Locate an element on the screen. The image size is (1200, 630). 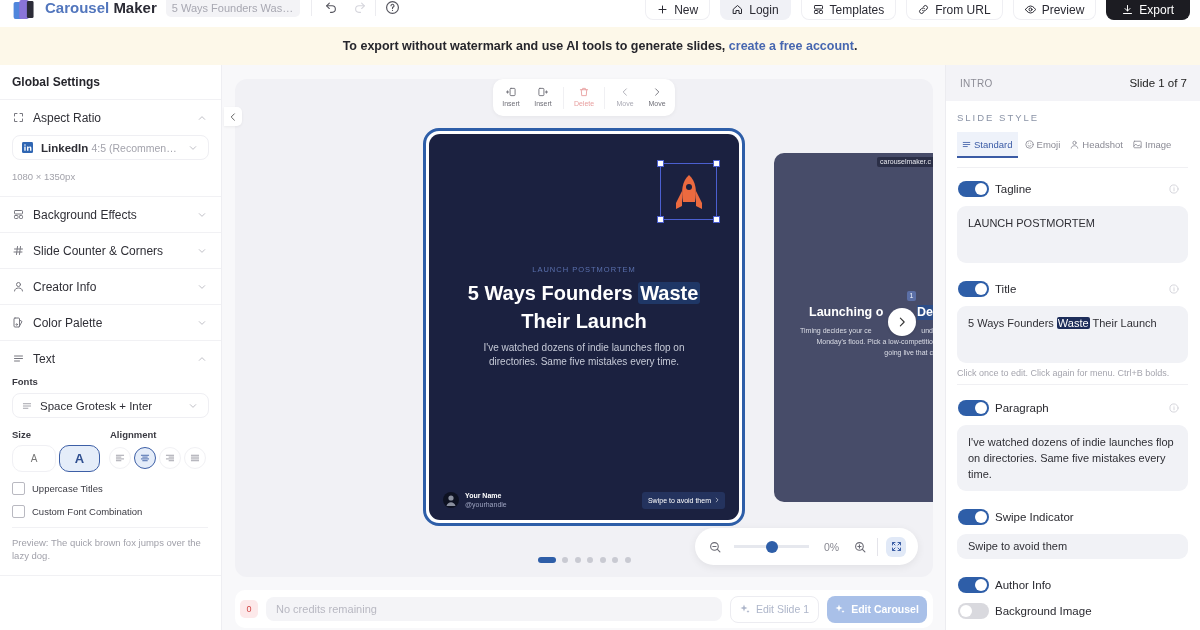
linkedin-icon is located at coordinates (27, 147).